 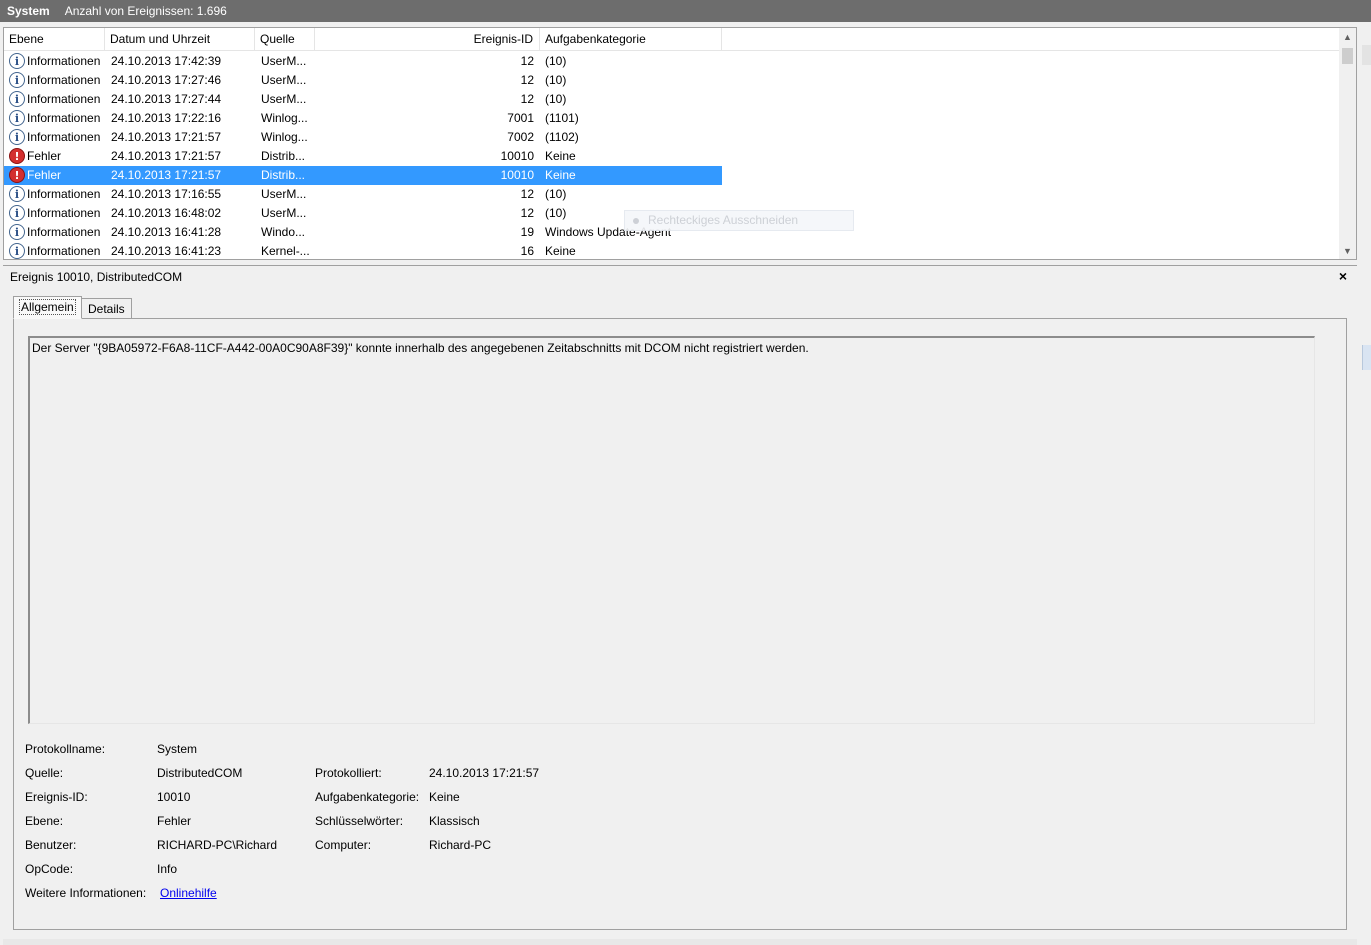 I want to click on cell-datetime: 24.10.2013 17:16:55, so click(x=166, y=194).